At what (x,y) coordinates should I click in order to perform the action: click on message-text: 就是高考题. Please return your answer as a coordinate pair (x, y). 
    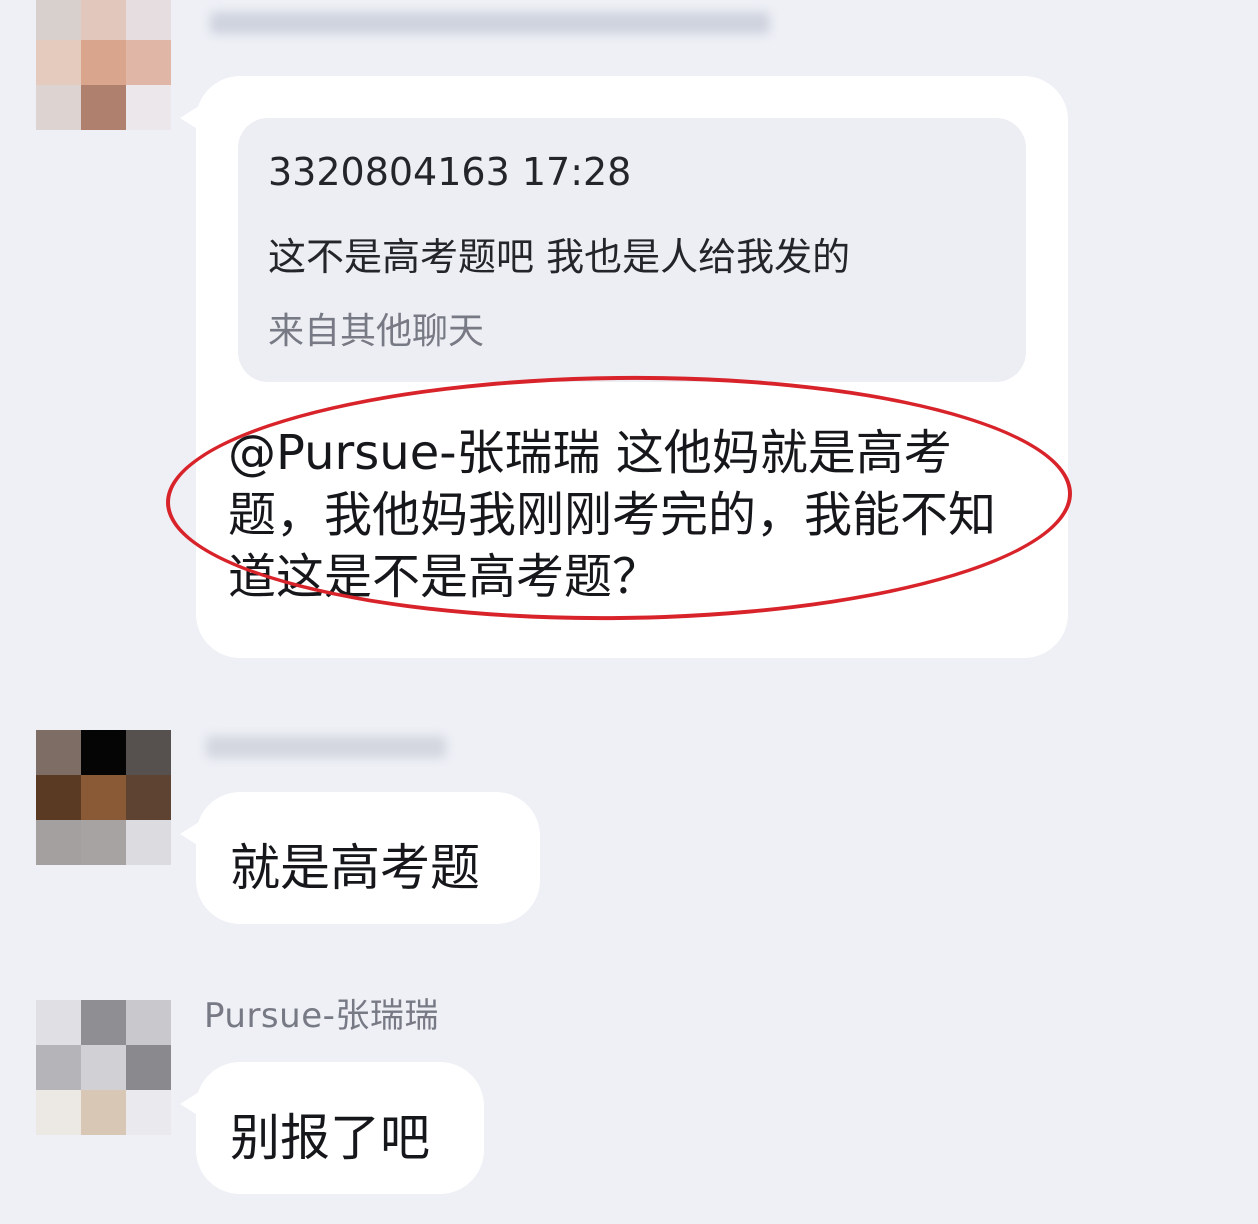
    Looking at the image, I should click on (355, 868).